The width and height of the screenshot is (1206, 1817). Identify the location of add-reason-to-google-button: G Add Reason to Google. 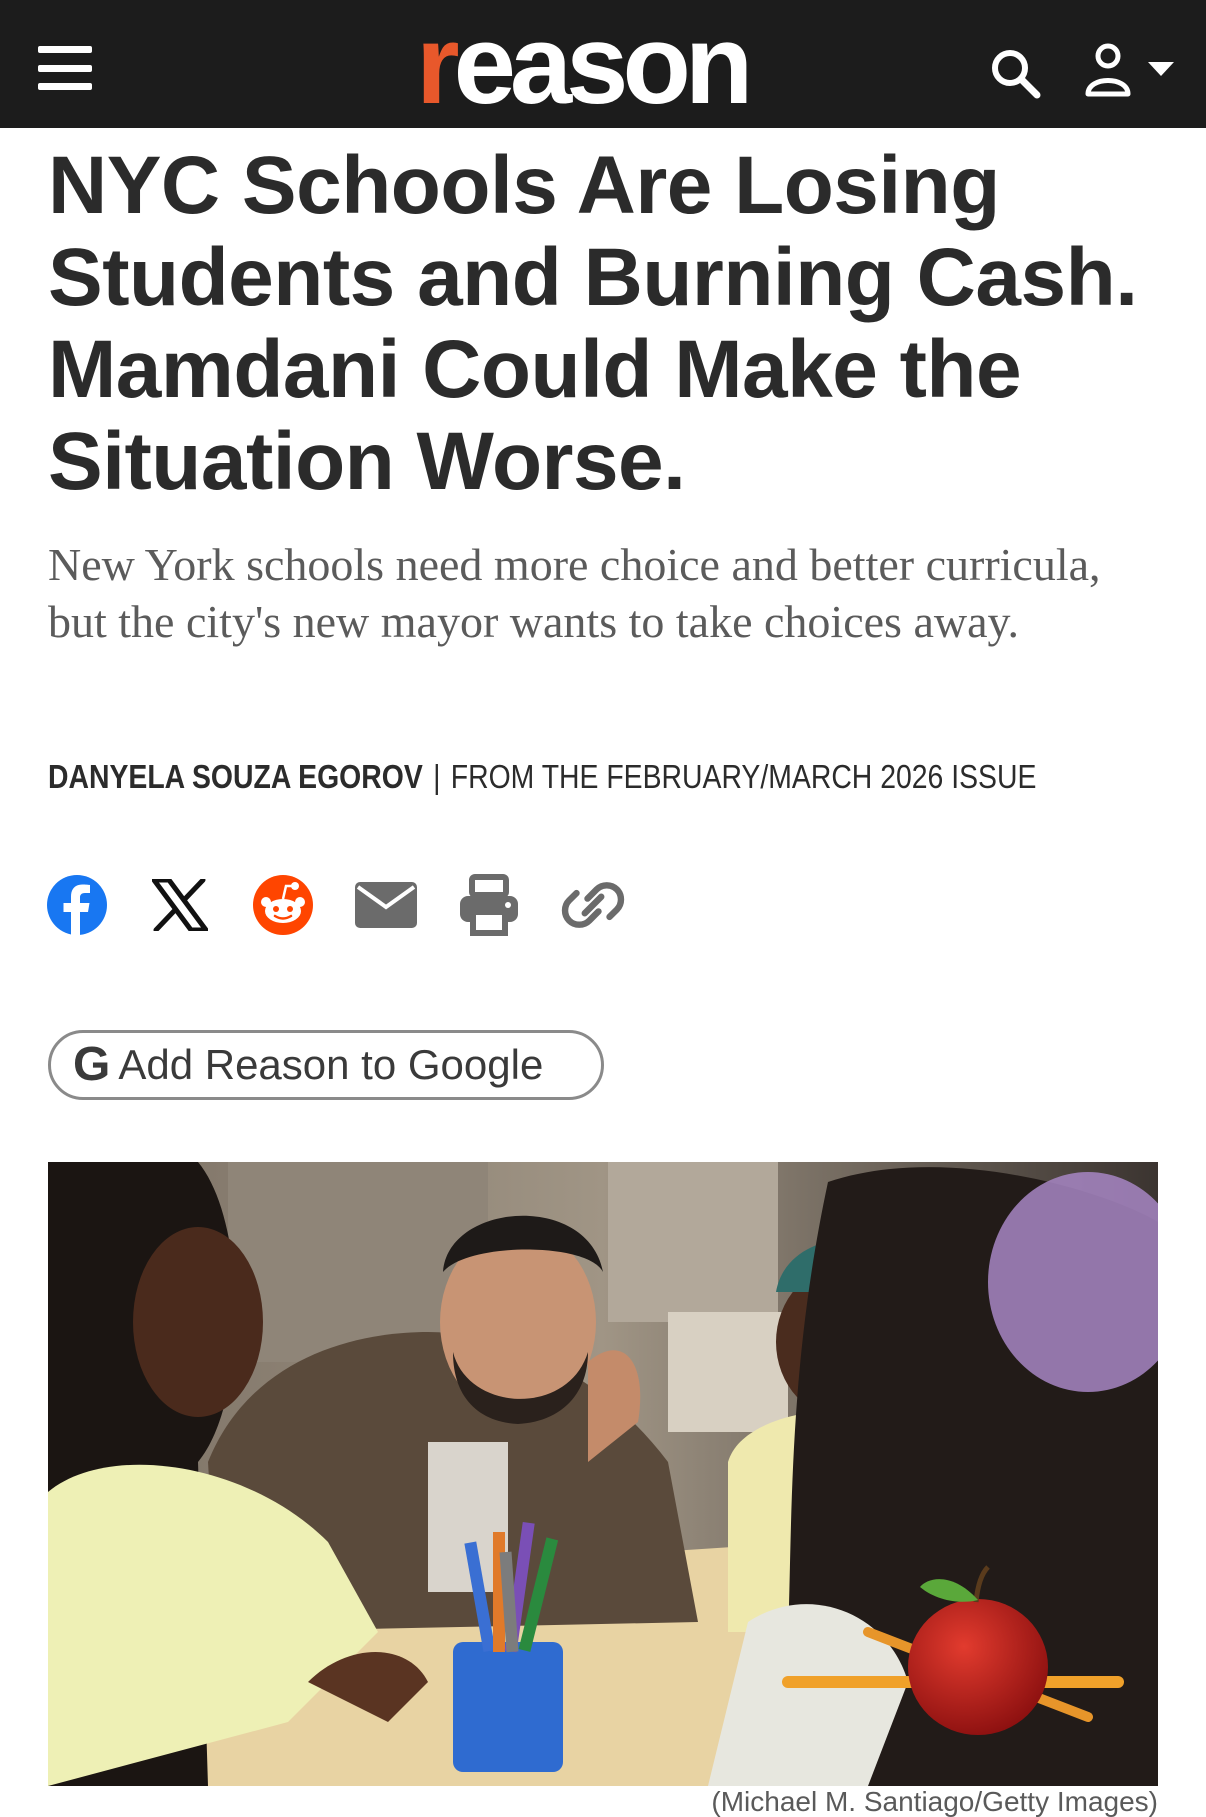
(326, 1065).